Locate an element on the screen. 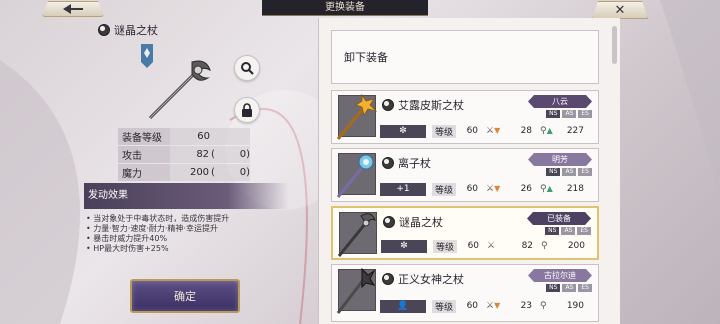 Image resolution: width=720 pixels, height=324 pixels. back-button is located at coordinates (73, 9).